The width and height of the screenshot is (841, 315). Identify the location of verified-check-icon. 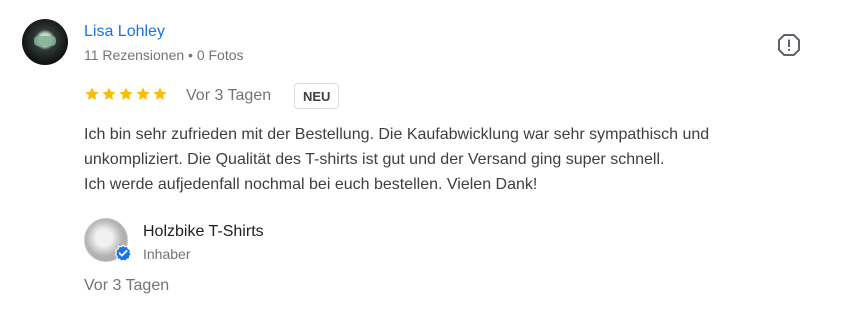
(123, 253).